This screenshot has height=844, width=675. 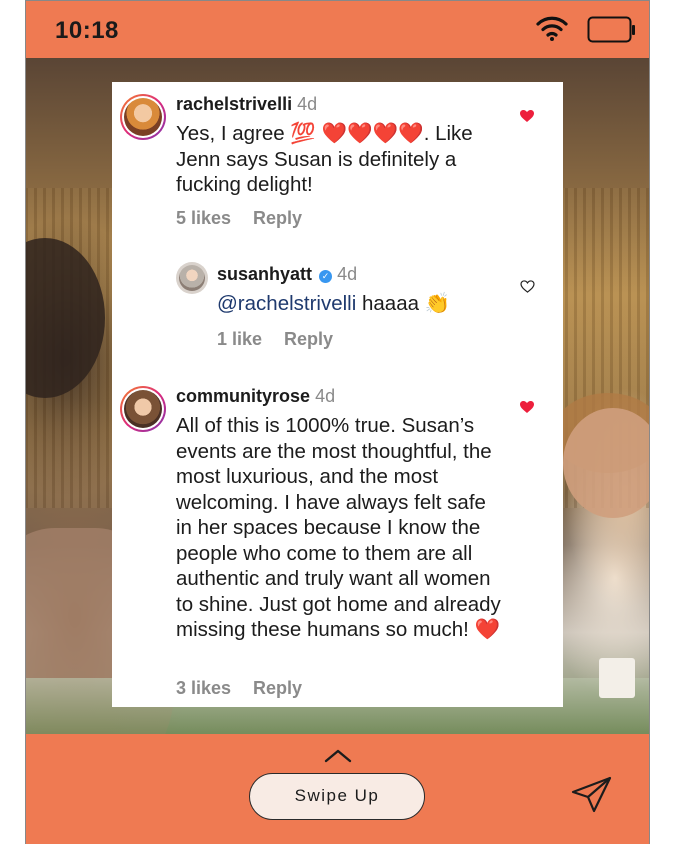 I want to click on comment-meta: 3 likes Reply, so click(x=250, y=688).